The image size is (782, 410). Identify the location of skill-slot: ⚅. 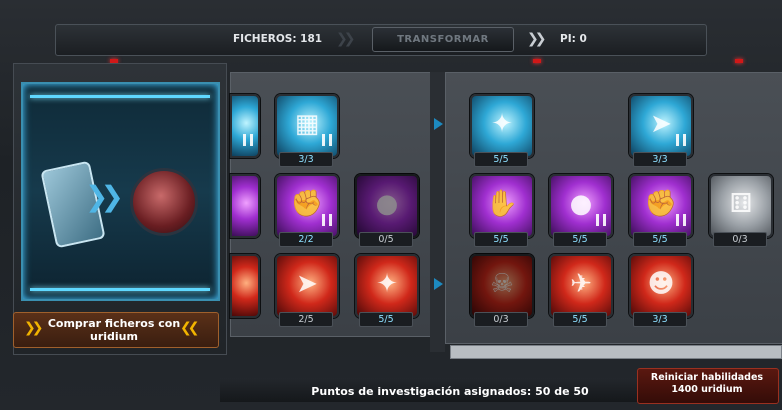
(741, 206).